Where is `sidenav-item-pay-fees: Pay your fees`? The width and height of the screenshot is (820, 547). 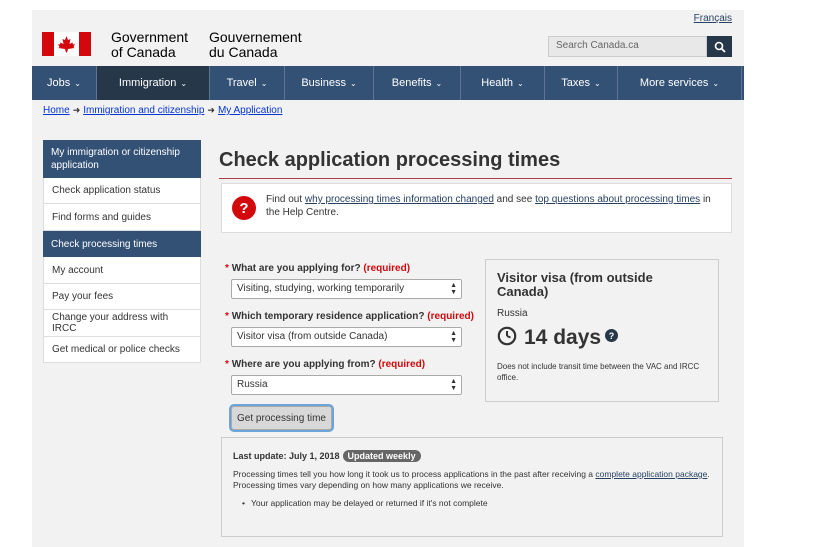
sidenav-item-pay-fees: Pay your fees is located at coordinates (122, 297).